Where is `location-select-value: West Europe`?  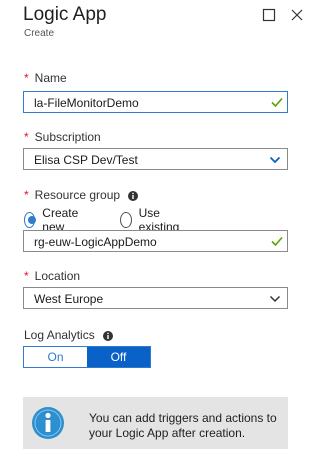 location-select-value: West Europe is located at coordinates (69, 299).